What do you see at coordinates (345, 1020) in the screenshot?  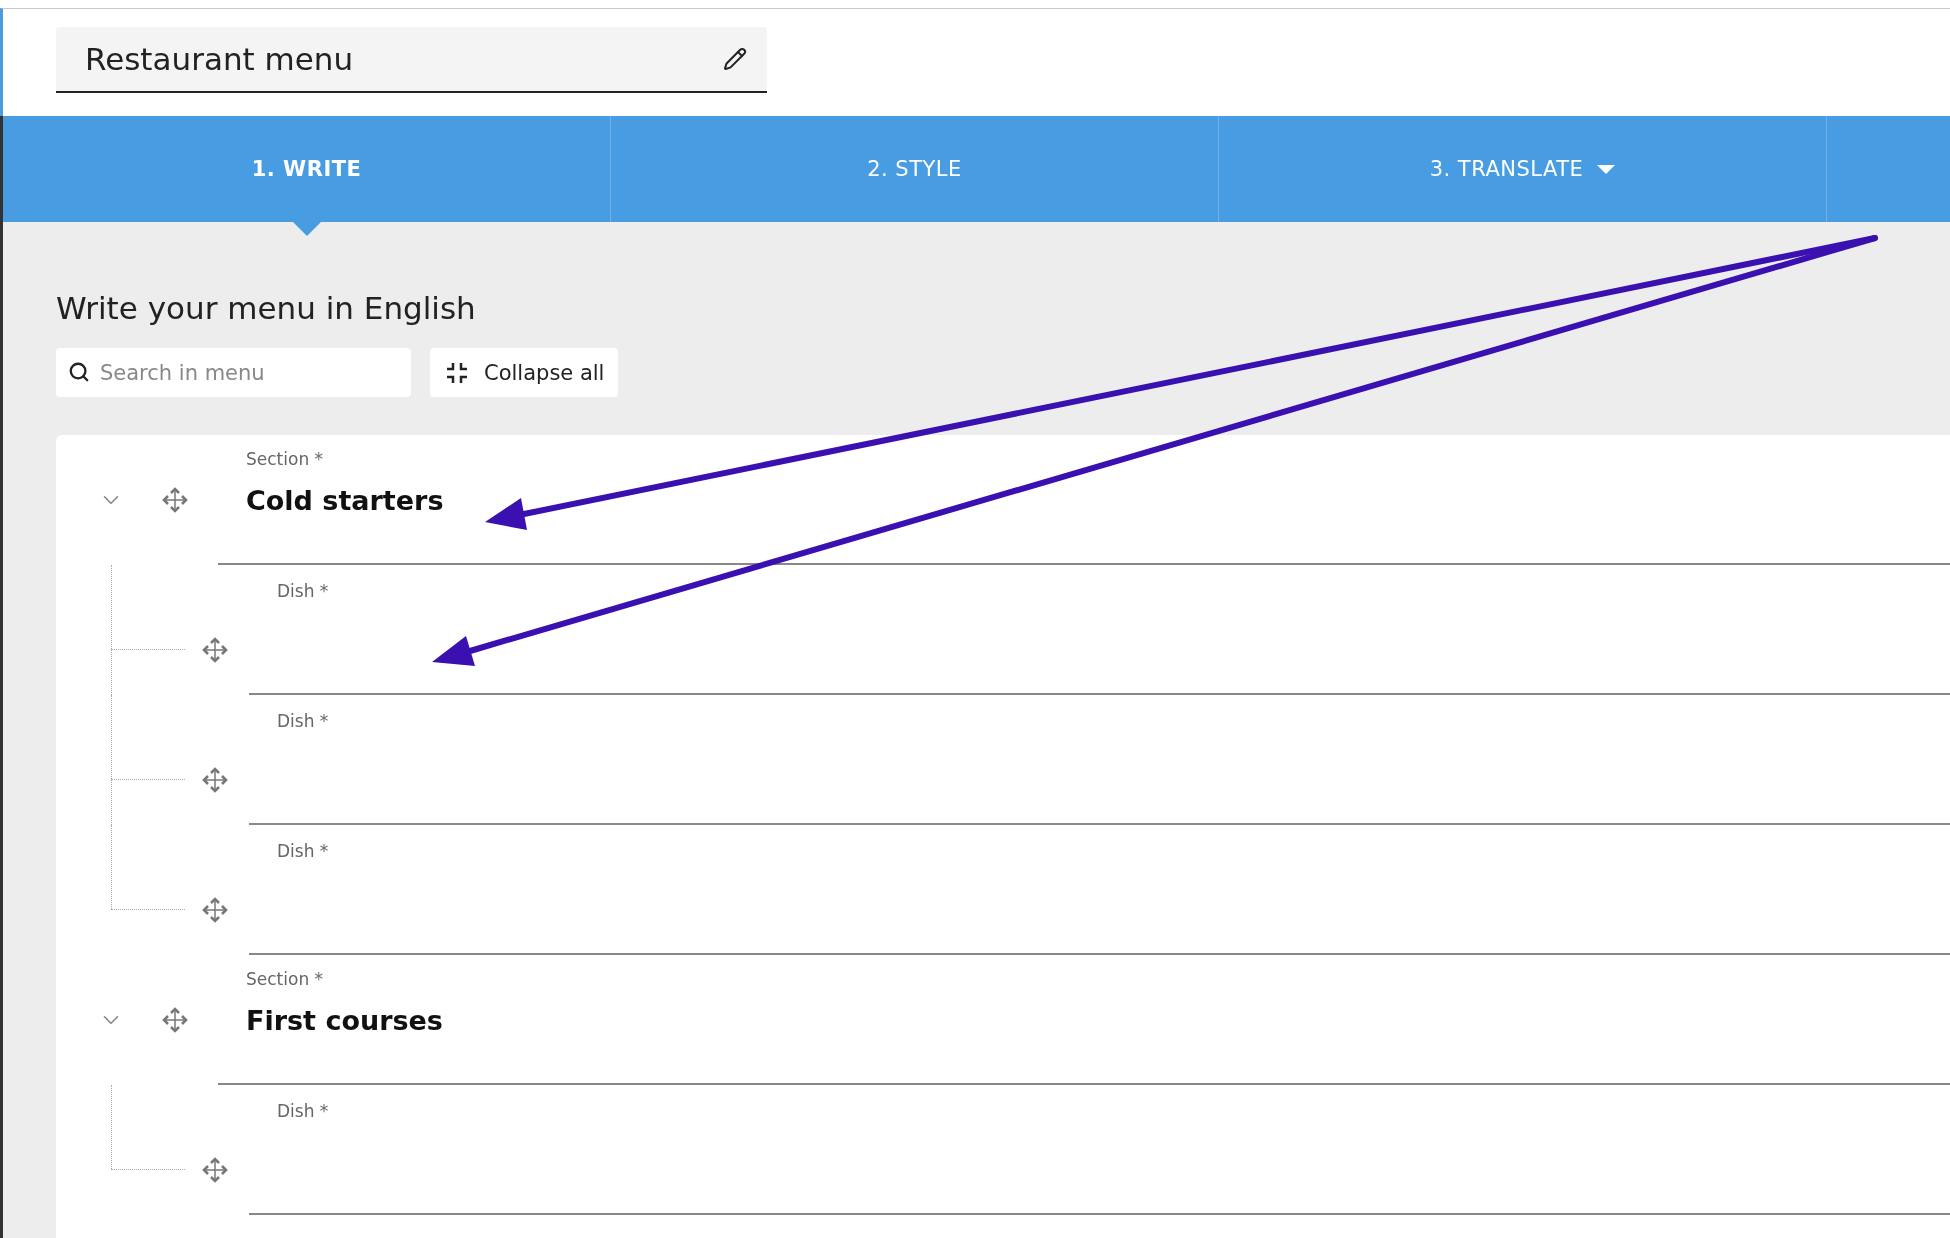 I see `section-name: First courses` at bounding box center [345, 1020].